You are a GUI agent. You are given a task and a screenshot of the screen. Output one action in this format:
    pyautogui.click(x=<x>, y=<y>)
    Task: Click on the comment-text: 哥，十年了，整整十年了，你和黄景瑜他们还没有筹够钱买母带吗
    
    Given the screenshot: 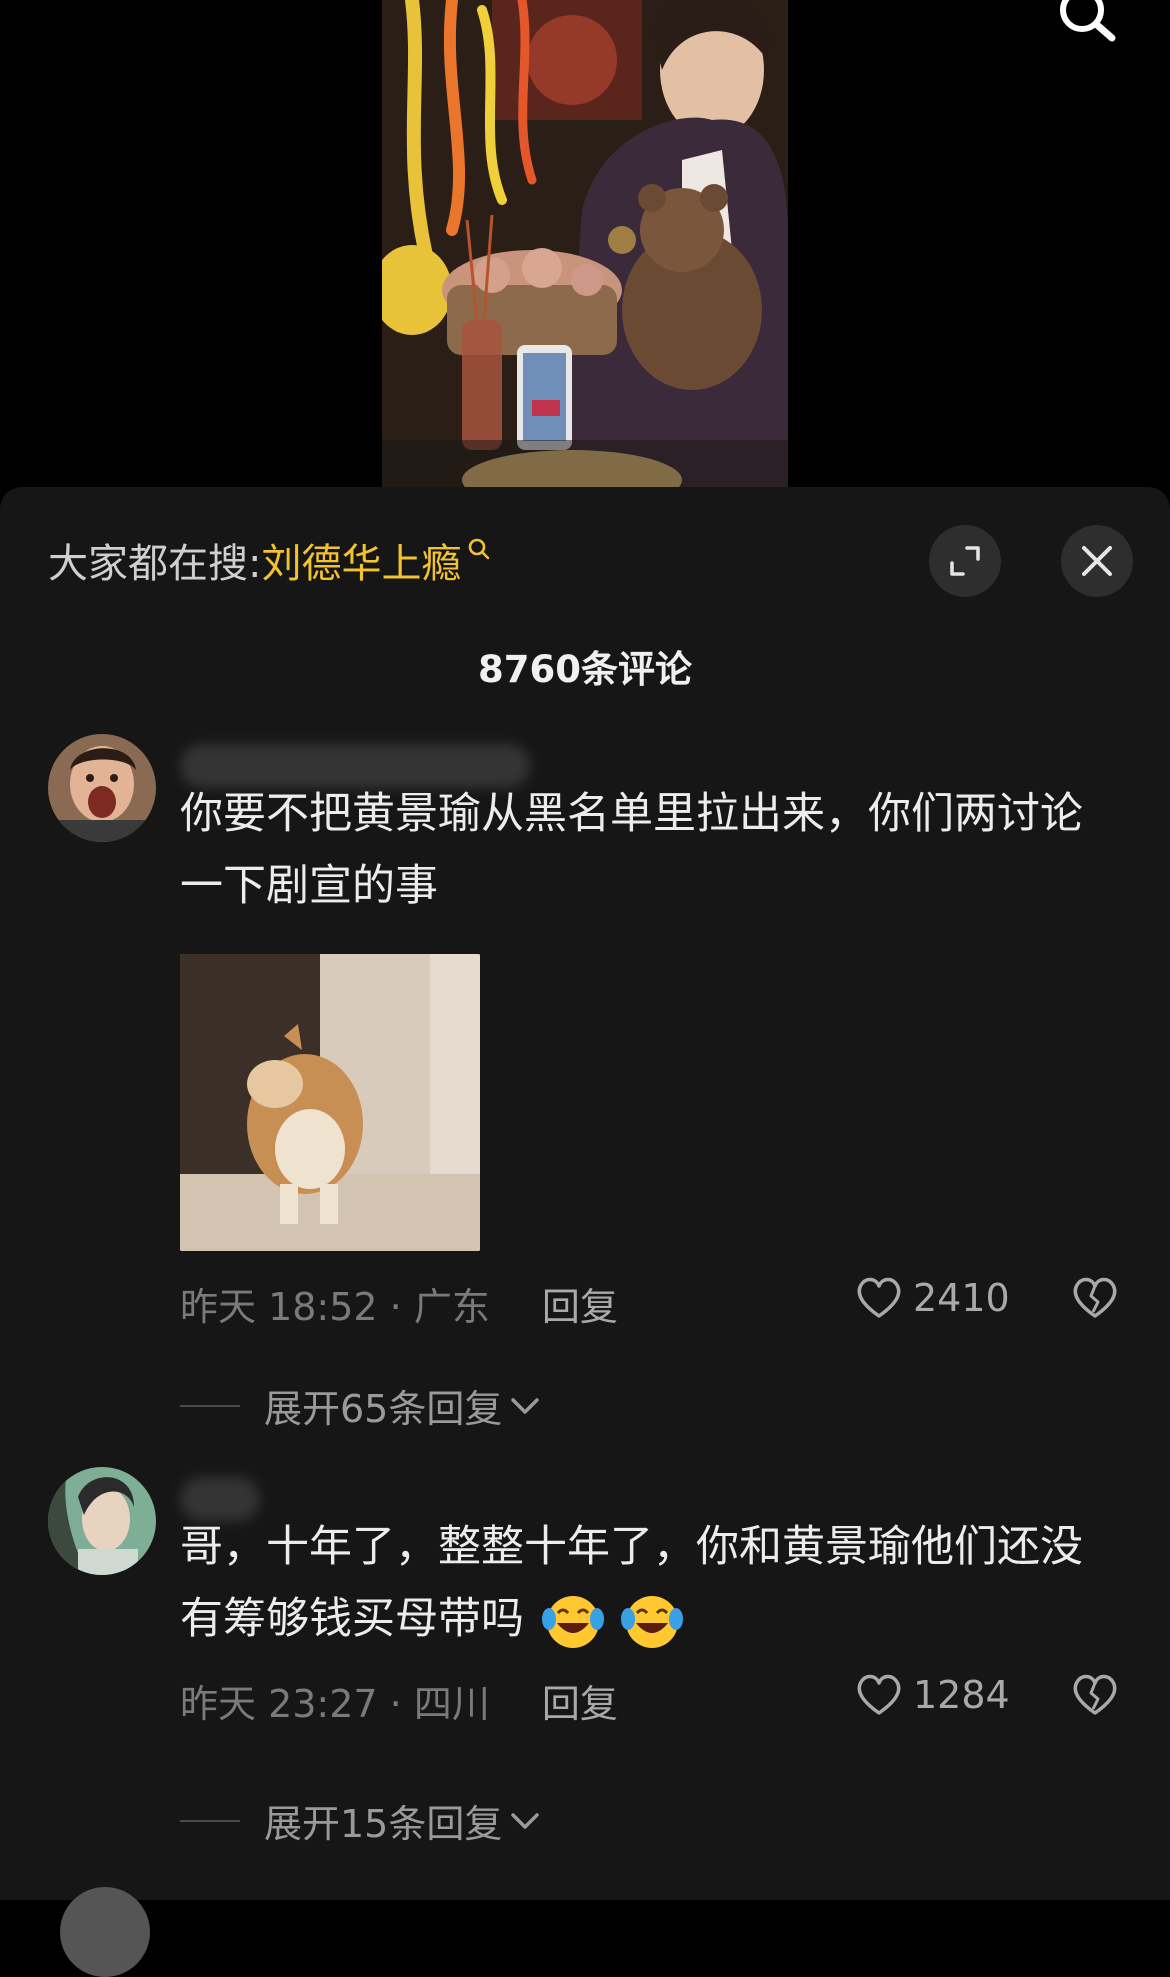 What is the action you would take?
    pyautogui.click(x=645, y=1583)
    